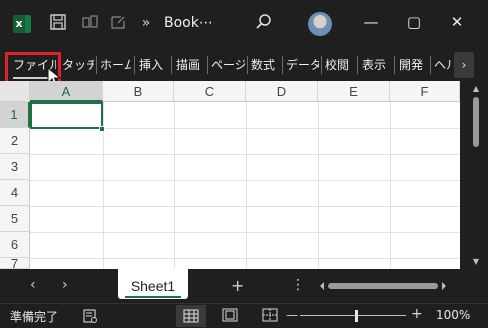 The width and height of the screenshot is (488, 328). I want to click on zoom-in-button: +, so click(417, 314).